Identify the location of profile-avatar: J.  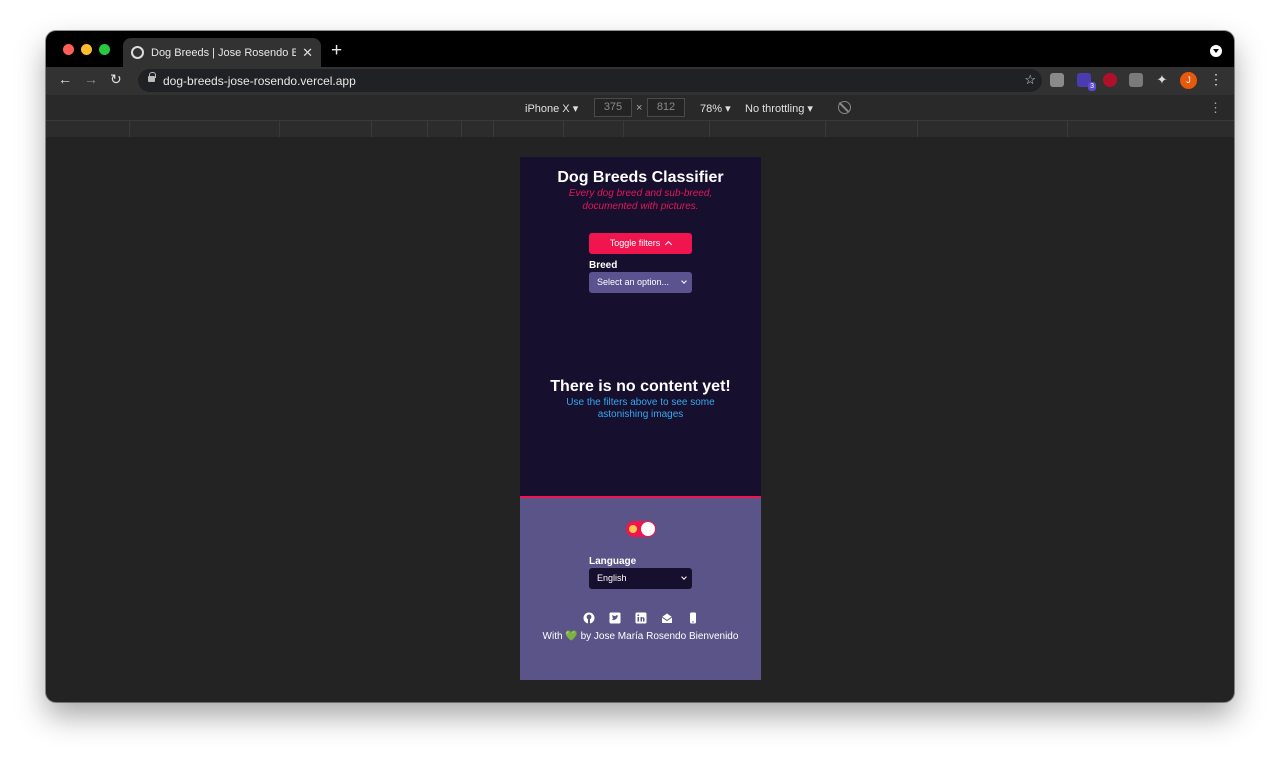
(1188, 80).